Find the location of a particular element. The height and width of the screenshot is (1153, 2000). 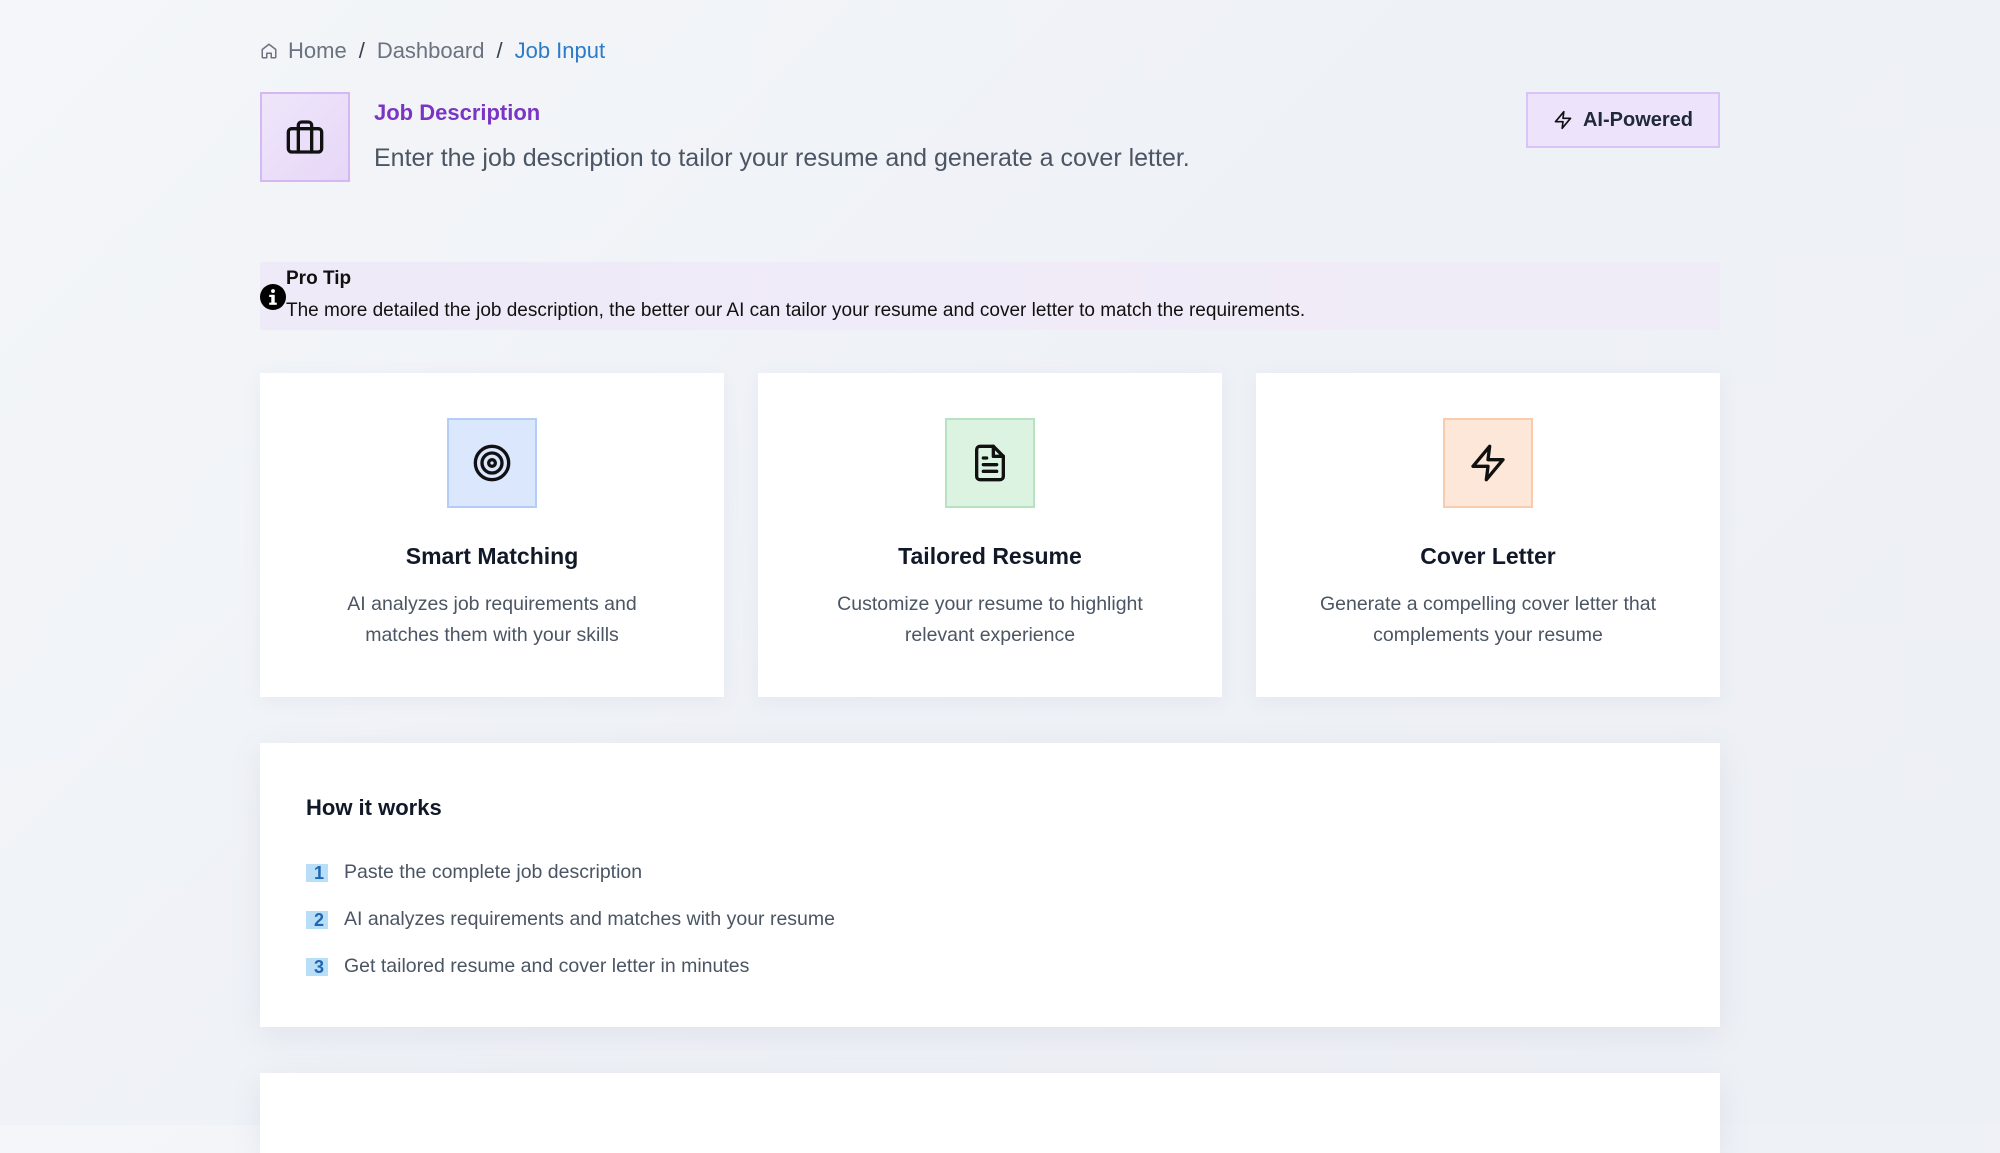

header-icon-box is located at coordinates (305, 137).